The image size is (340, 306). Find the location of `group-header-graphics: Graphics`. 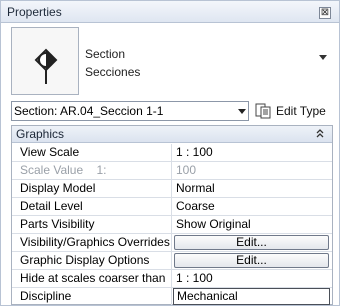

group-header-graphics: Graphics is located at coordinates (172, 134).